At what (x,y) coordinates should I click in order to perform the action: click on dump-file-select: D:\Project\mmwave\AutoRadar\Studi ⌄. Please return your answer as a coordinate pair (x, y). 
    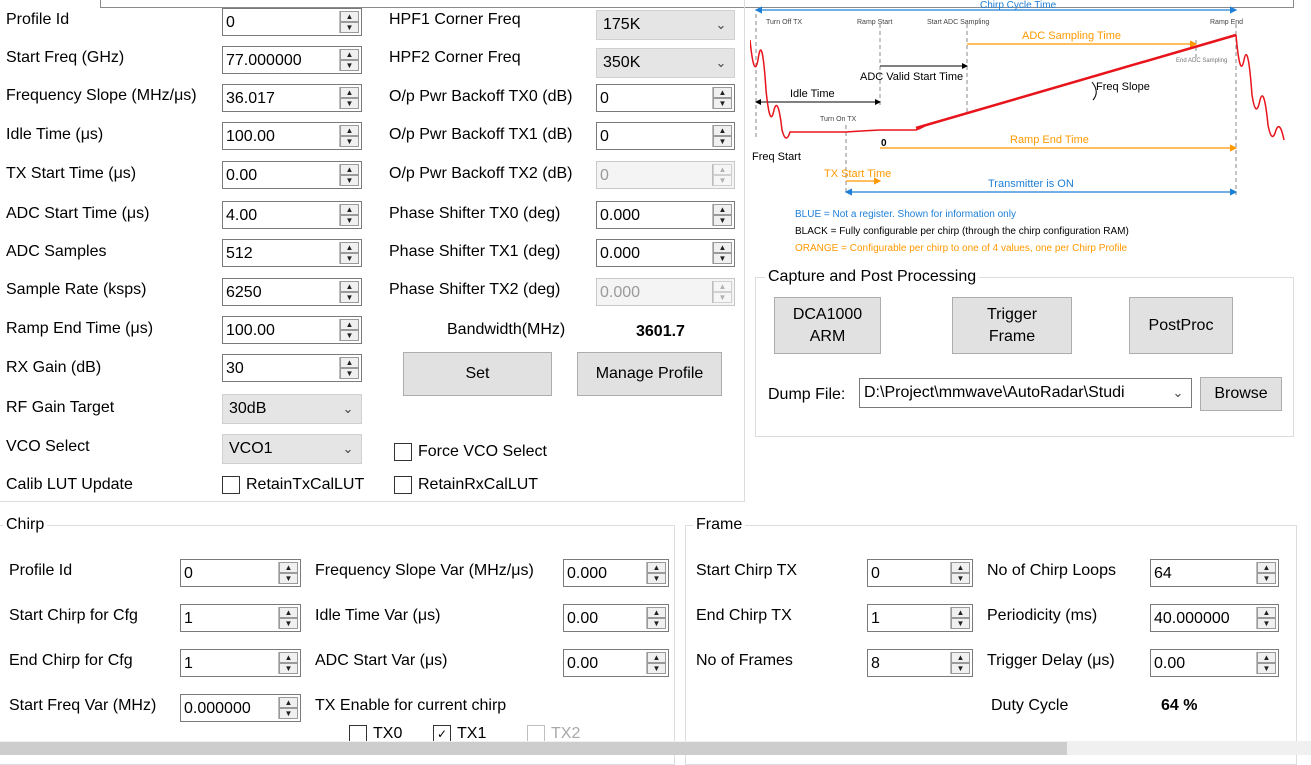
    Looking at the image, I should click on (1025, 393).